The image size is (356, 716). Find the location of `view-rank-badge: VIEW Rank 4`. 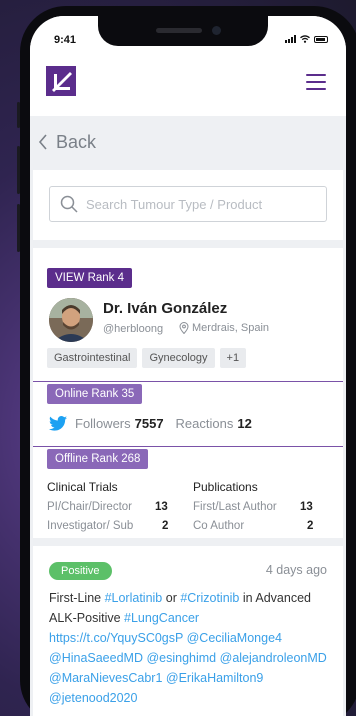

view-rank-badge: VIEW Rank 4 is located at coordinates (90, 278).